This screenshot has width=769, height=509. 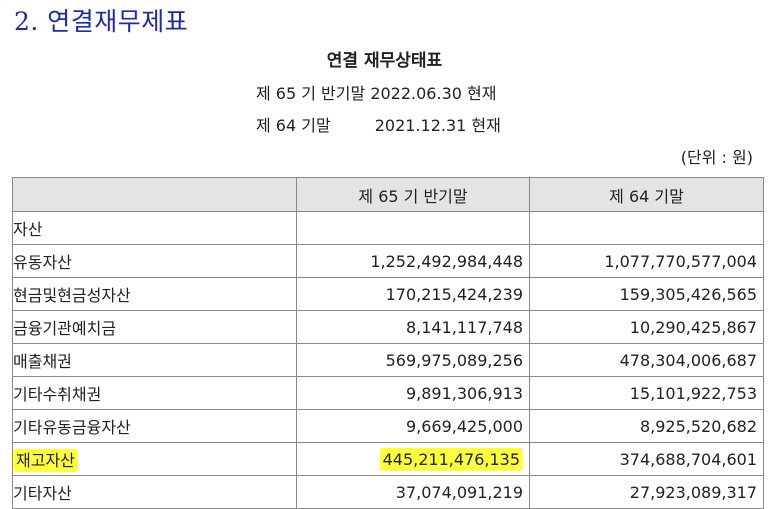 I want to click on current-value: 170,215,424,239, so click(x=413, y=294).